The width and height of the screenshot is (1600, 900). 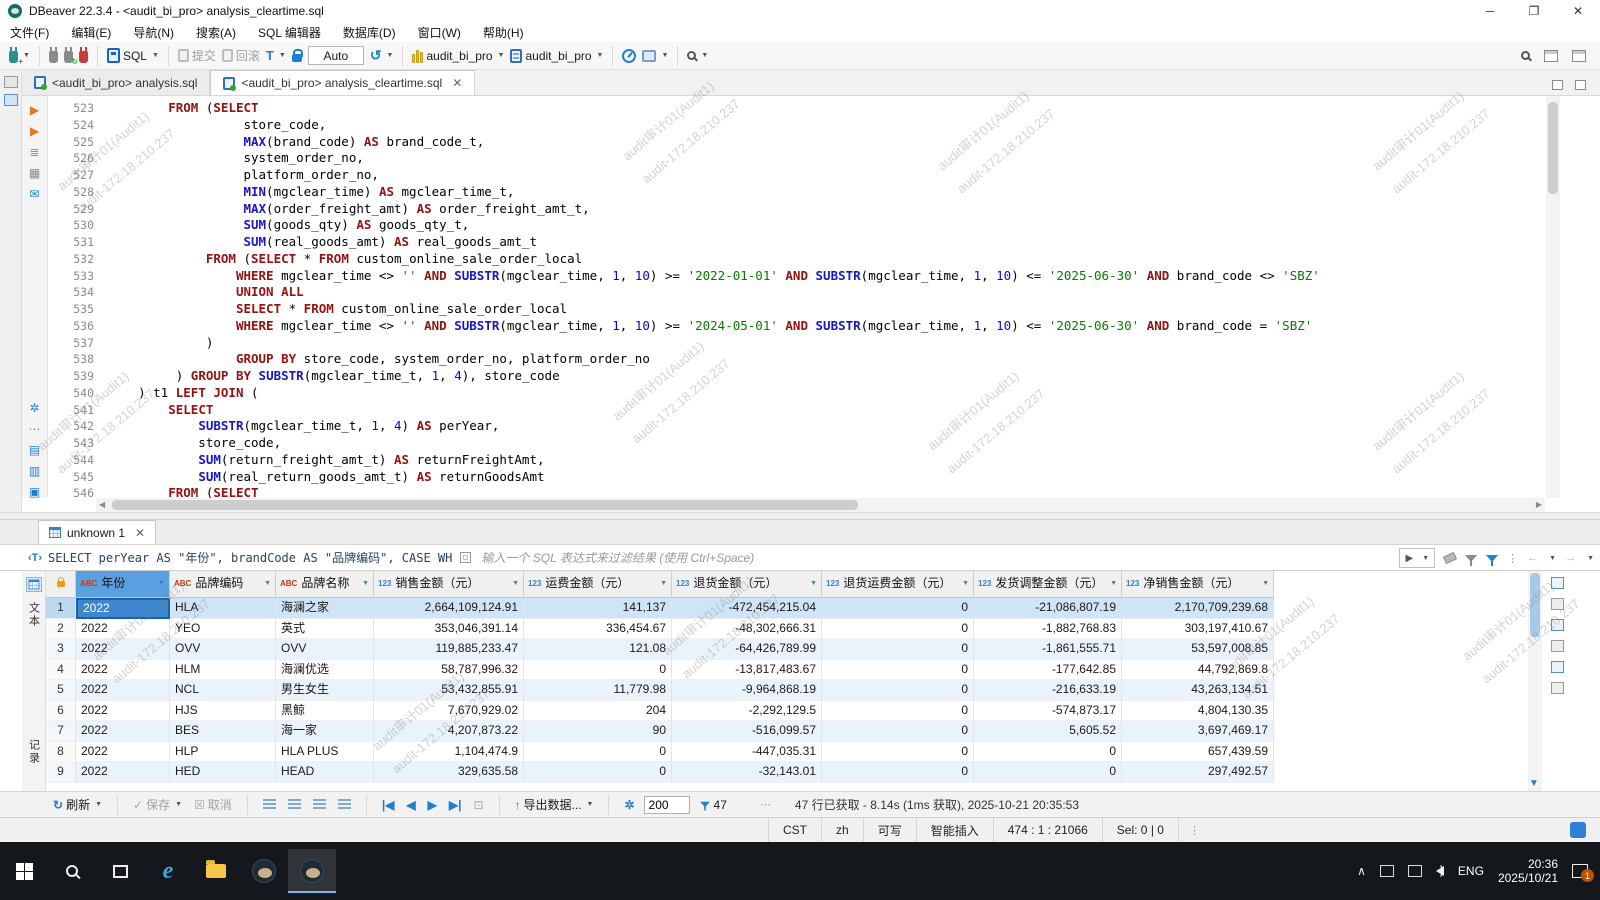 What do you see at coordinates (466, 557) in the screenshot?
I see `expand-filter-icon` at bounding box center [466, 557].